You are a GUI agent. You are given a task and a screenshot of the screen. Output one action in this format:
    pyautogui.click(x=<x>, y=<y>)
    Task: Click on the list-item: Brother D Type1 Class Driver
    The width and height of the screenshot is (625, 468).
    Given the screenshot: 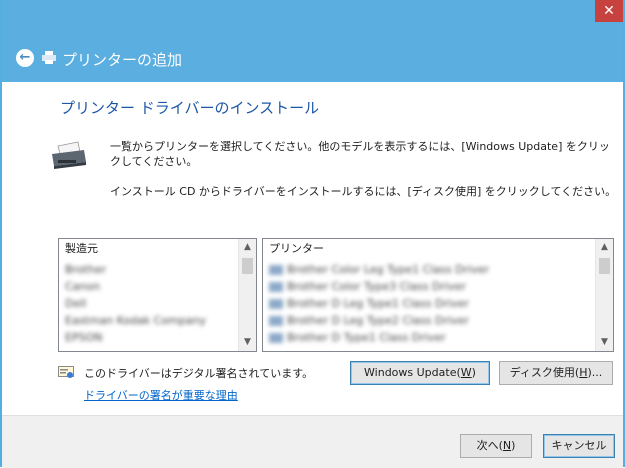 What is the action you would take?
    pyautogui.click(x=376, y=337)
    